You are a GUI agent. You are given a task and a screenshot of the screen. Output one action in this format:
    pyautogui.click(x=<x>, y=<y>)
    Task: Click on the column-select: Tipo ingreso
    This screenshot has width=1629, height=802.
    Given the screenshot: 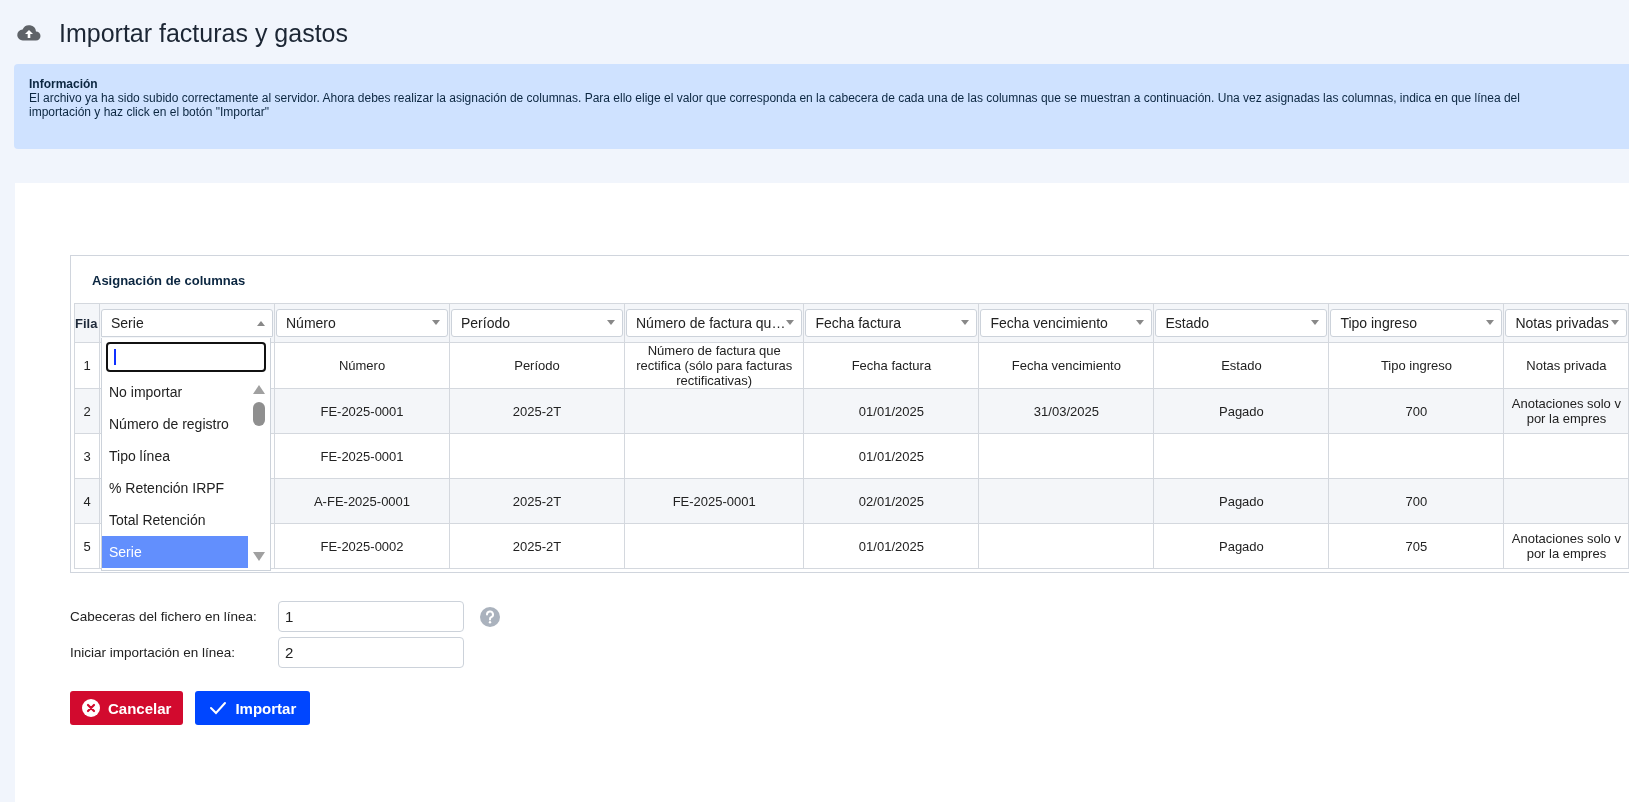 What is the action you would take?
    pyautogui.click(x=1416, y=323)
    